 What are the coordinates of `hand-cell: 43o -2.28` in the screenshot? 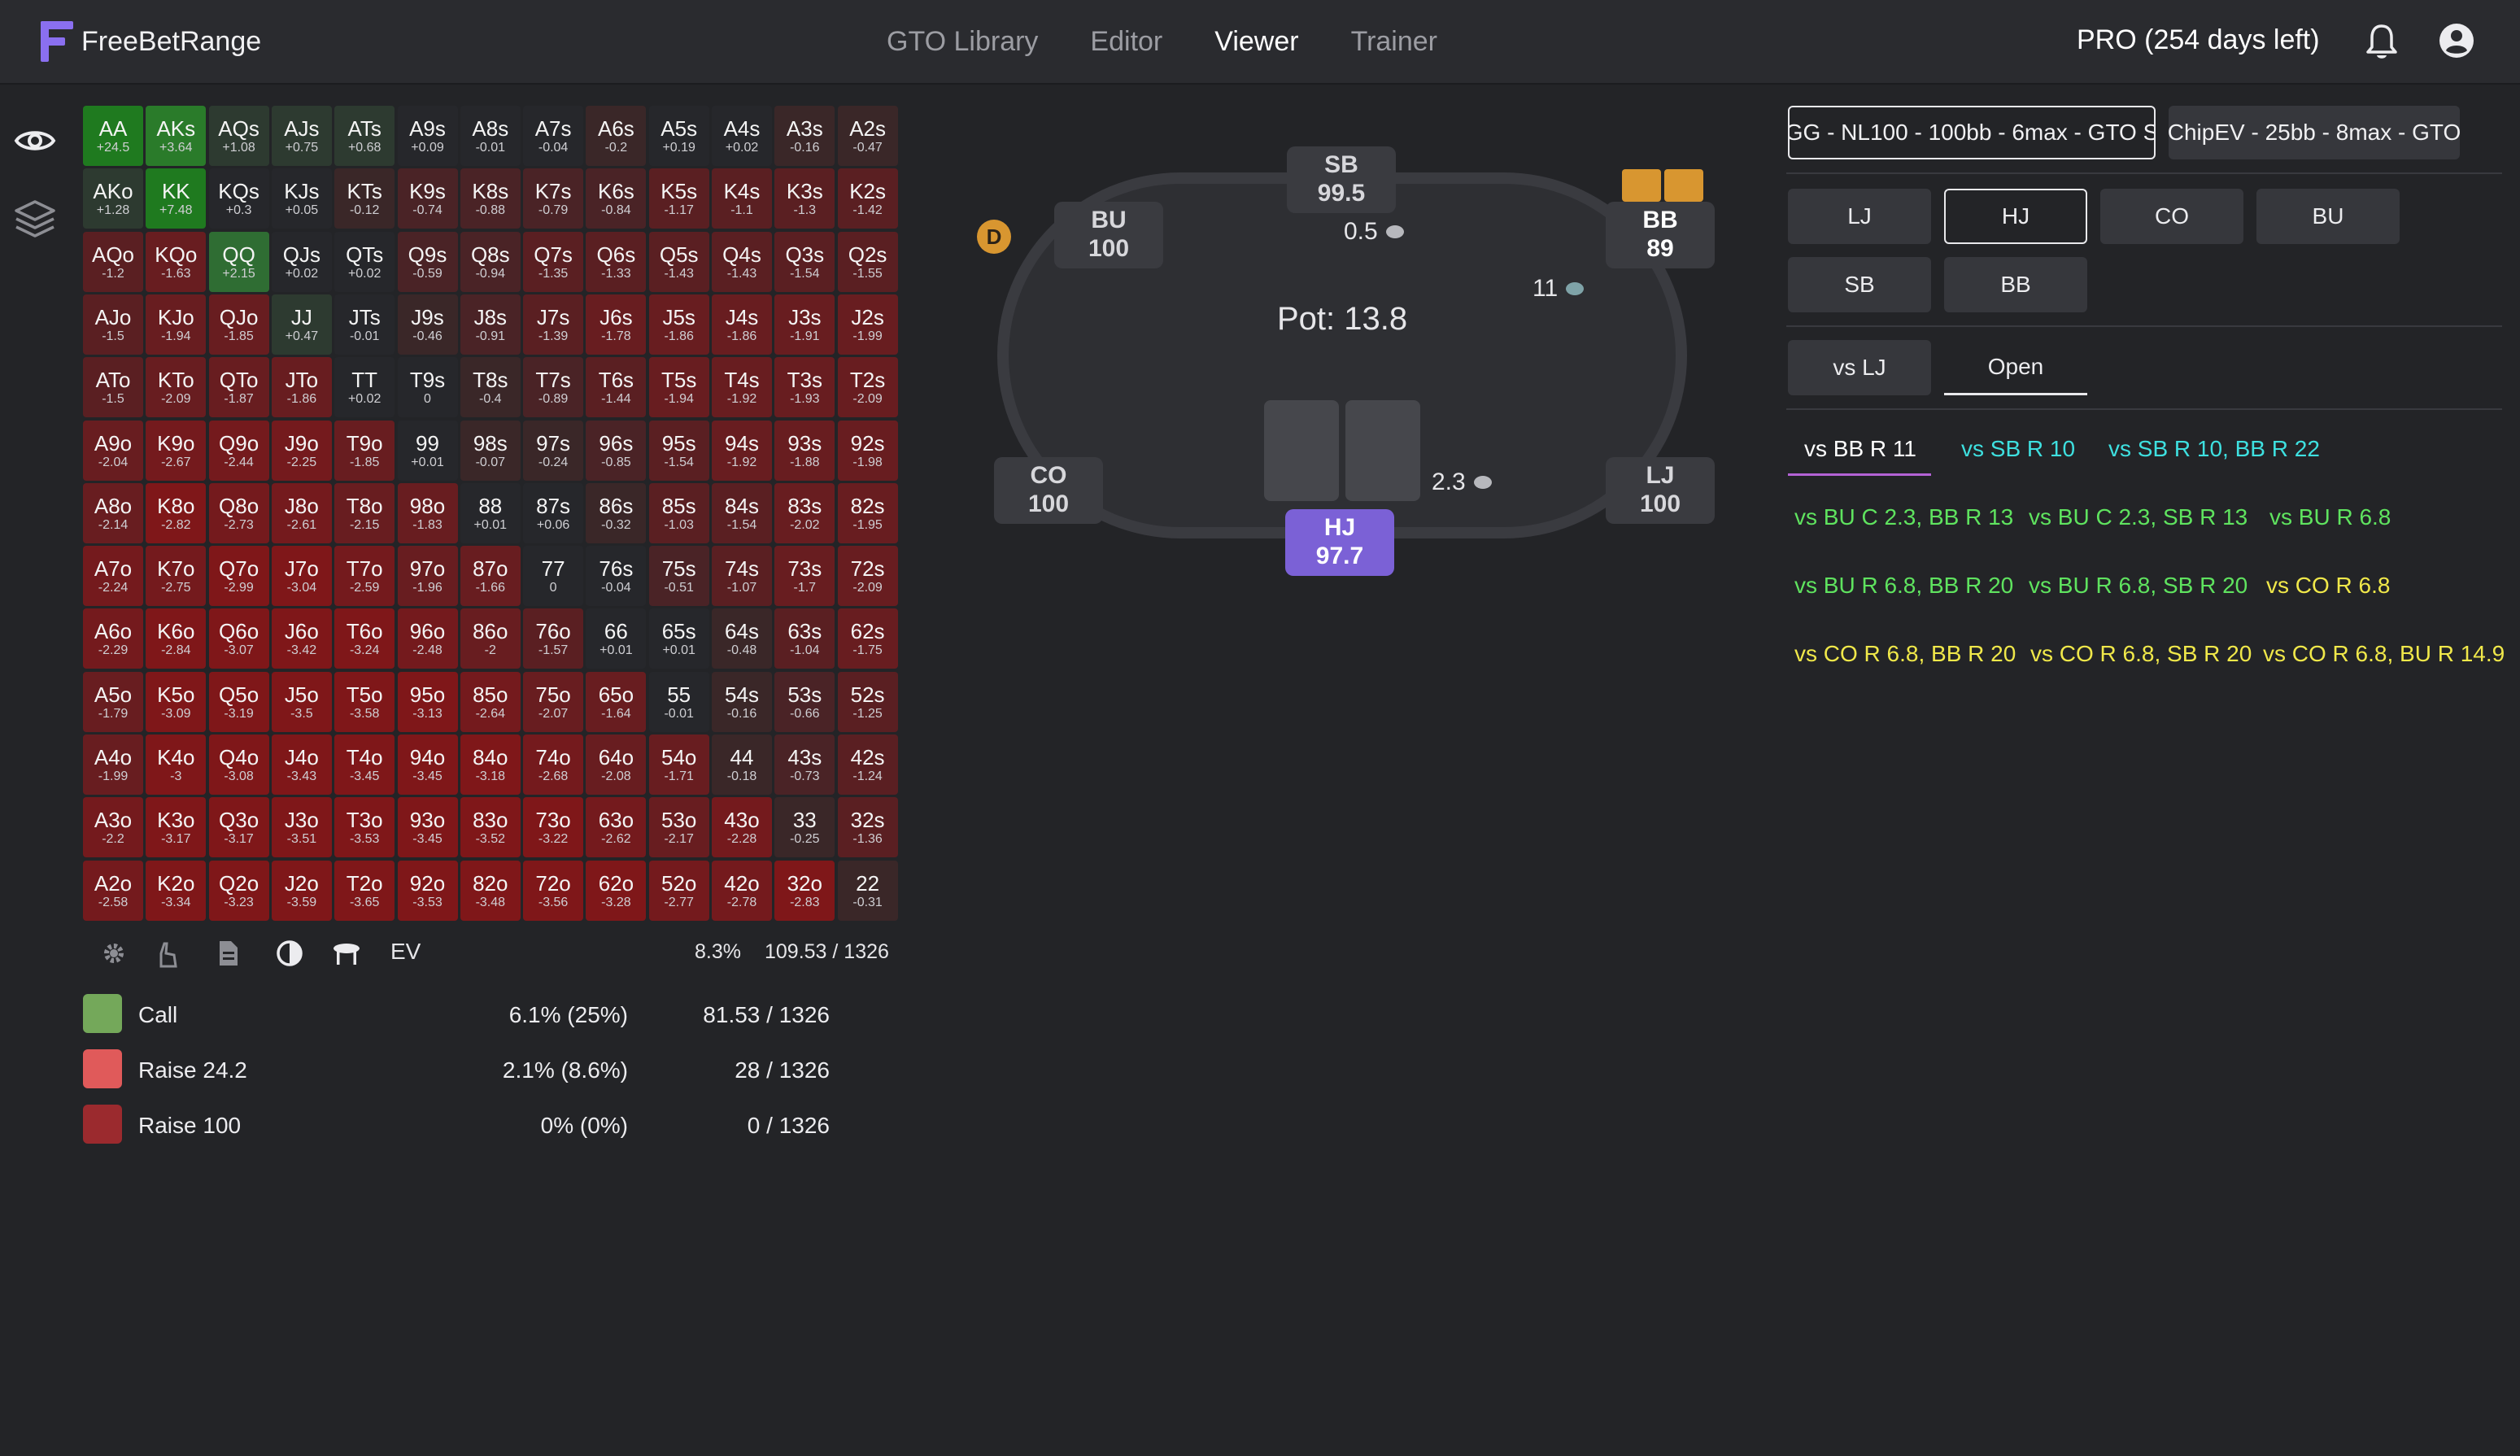 It's located at (742, 828).